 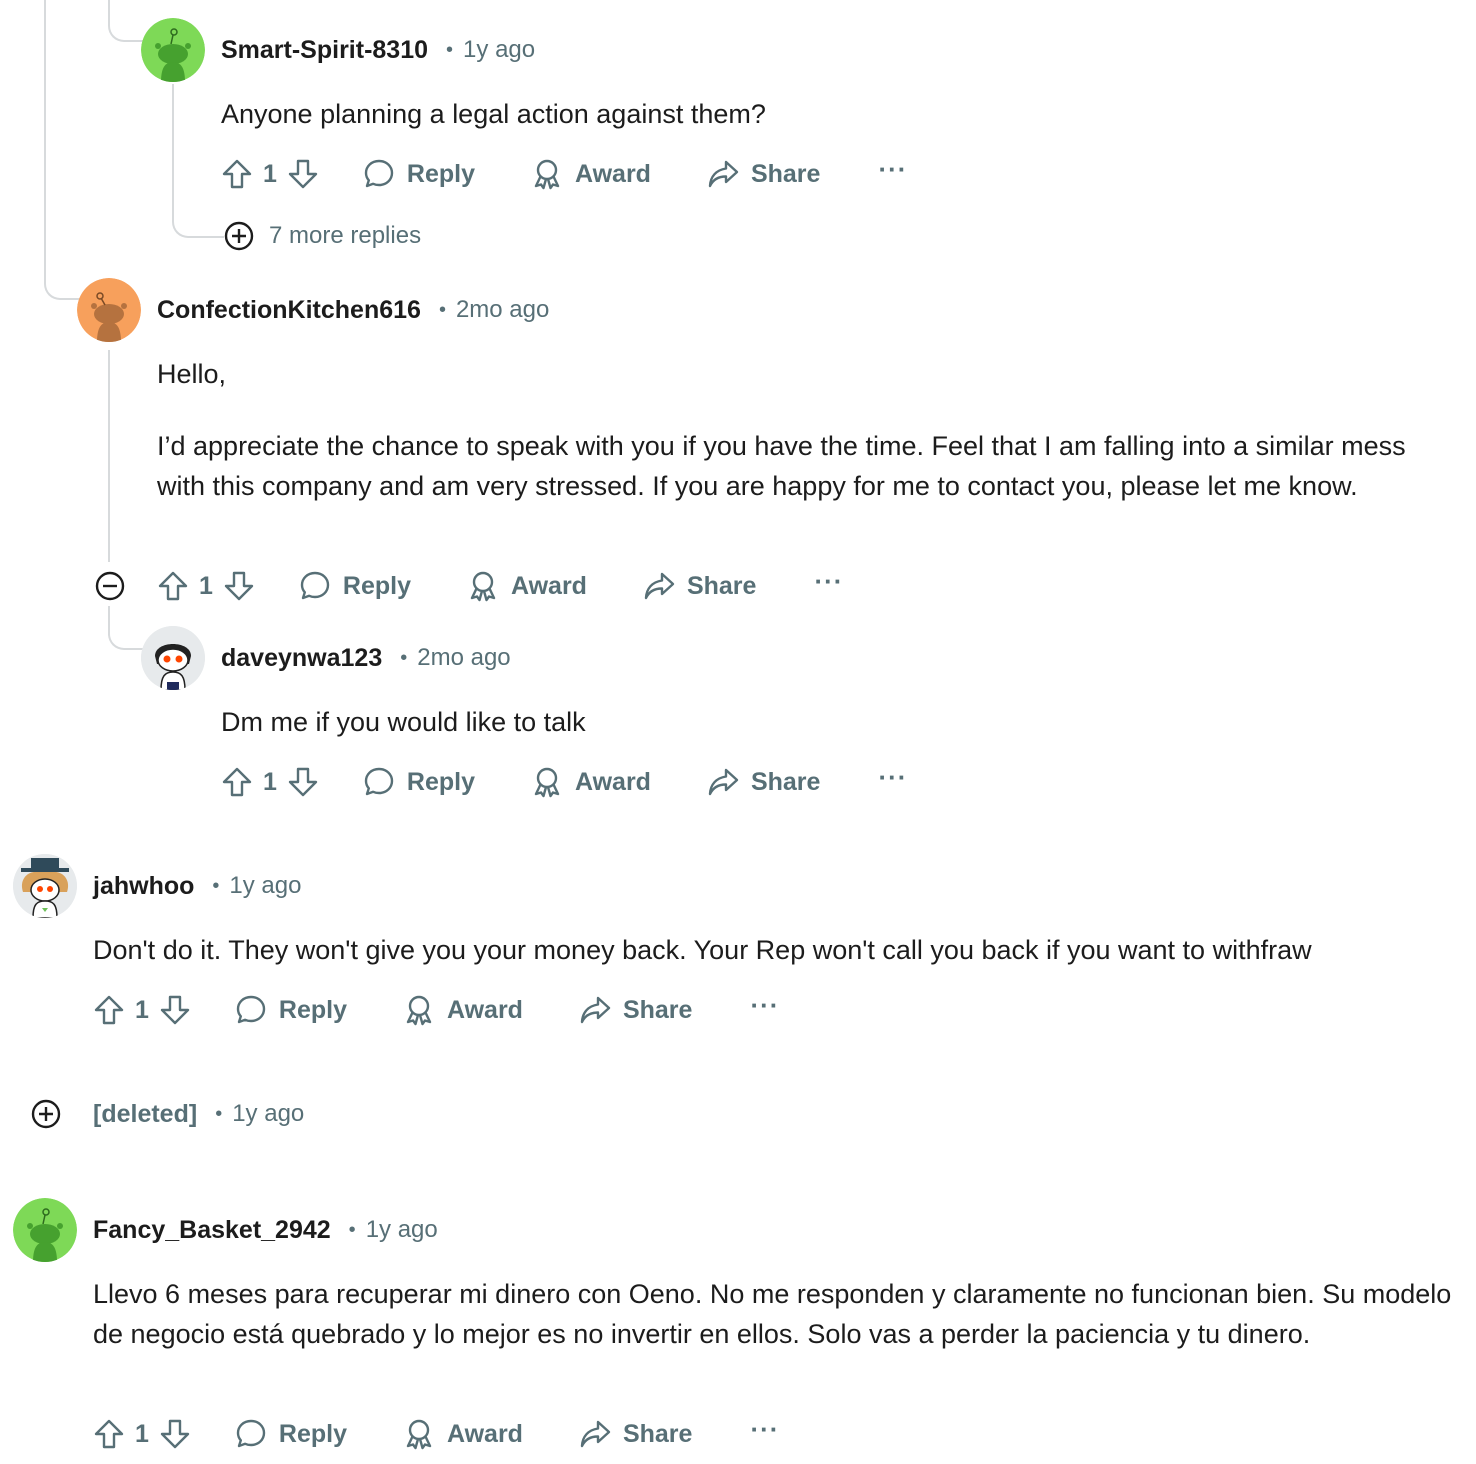 What do you see at coordinates (192, 374) in the screenshot?
I see `comment-paragraph: Hello,` at bounding box center [192, 374].